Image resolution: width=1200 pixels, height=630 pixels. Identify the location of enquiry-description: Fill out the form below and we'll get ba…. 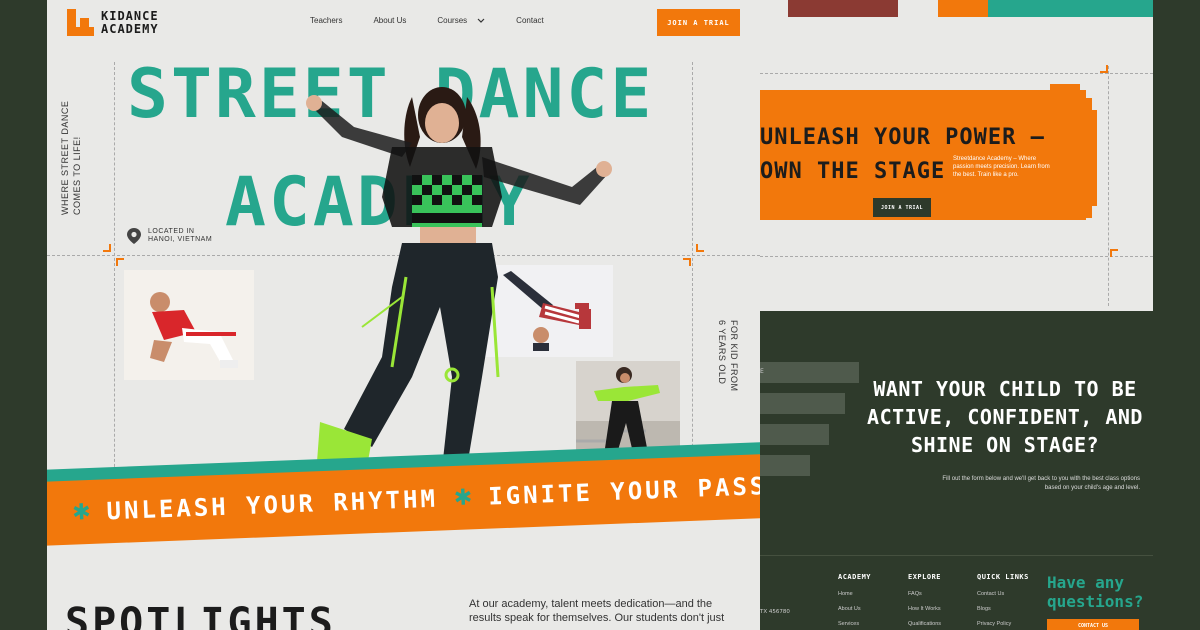
(1041, 483).